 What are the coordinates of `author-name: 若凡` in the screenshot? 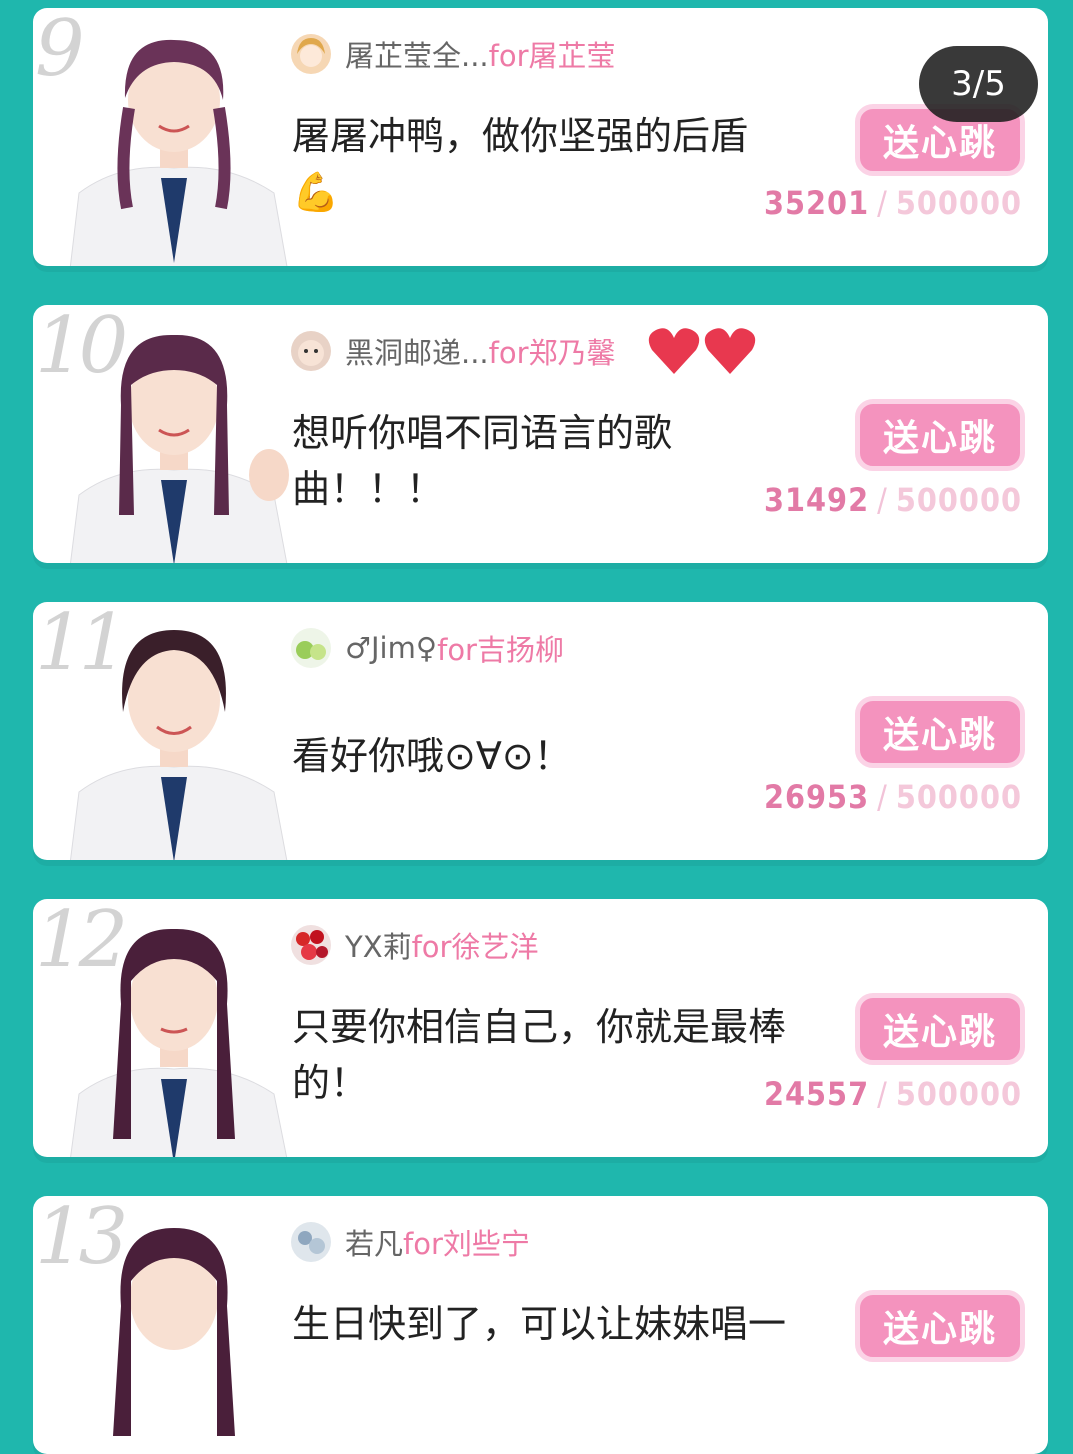 It's located at (374, 1244).